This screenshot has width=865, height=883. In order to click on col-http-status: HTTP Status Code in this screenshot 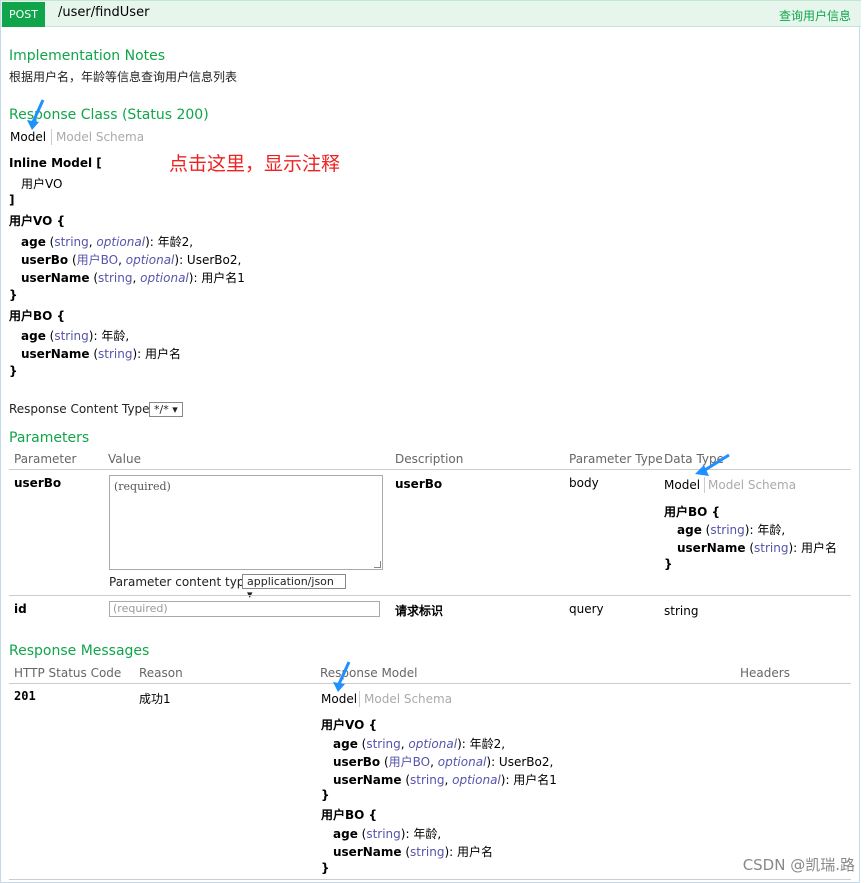, I will do `click(68, 673)`.